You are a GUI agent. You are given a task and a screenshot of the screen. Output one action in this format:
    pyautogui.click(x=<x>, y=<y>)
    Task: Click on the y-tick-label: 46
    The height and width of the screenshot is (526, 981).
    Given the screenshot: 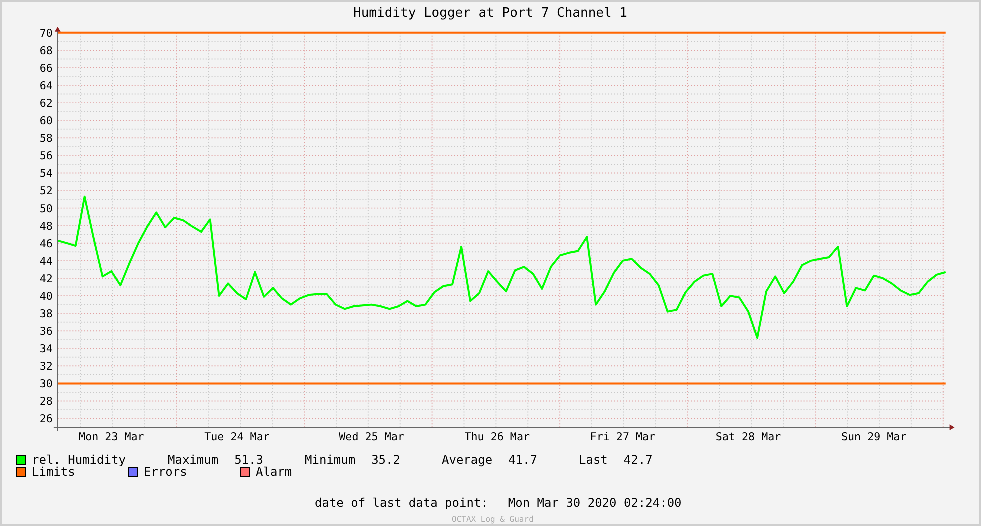 What is the action you would take?
    pyautogui.click(x=46, y=243)
    